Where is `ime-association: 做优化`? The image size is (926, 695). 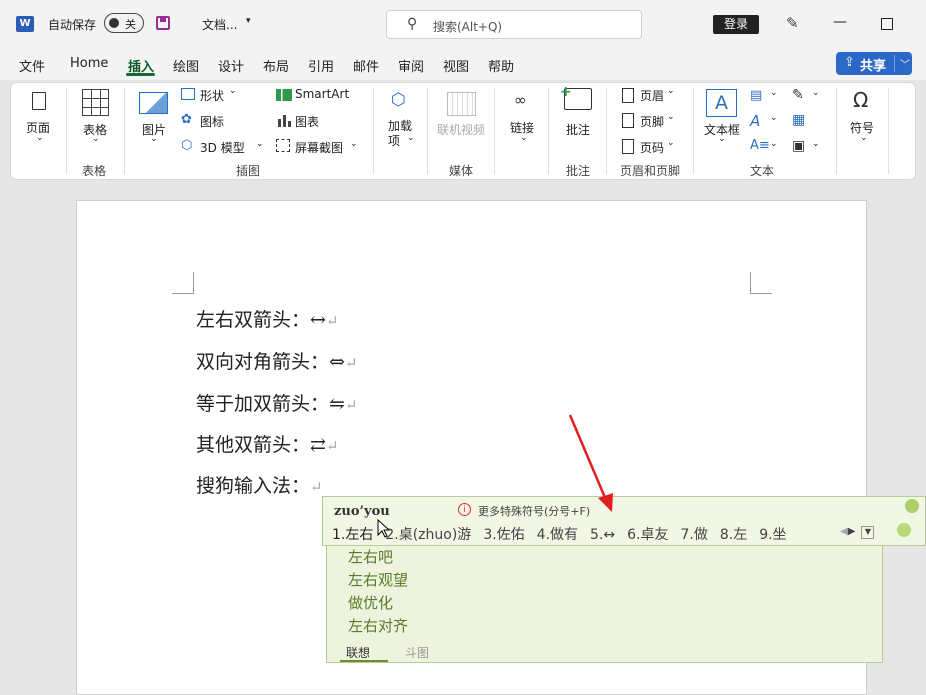 ime-association: 做优化 is located at coordinates (370, 602).